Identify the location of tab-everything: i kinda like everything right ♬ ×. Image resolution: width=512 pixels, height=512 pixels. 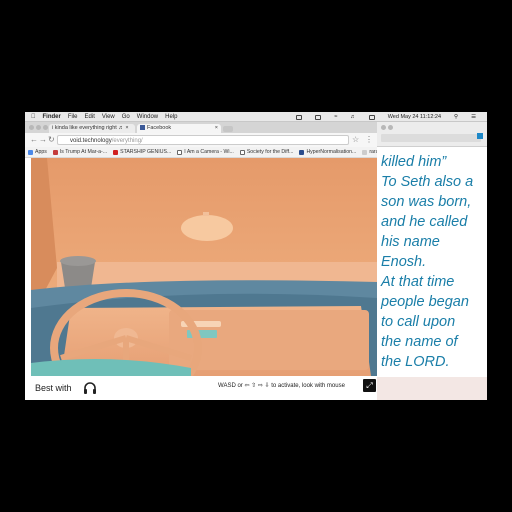
(92, 128).